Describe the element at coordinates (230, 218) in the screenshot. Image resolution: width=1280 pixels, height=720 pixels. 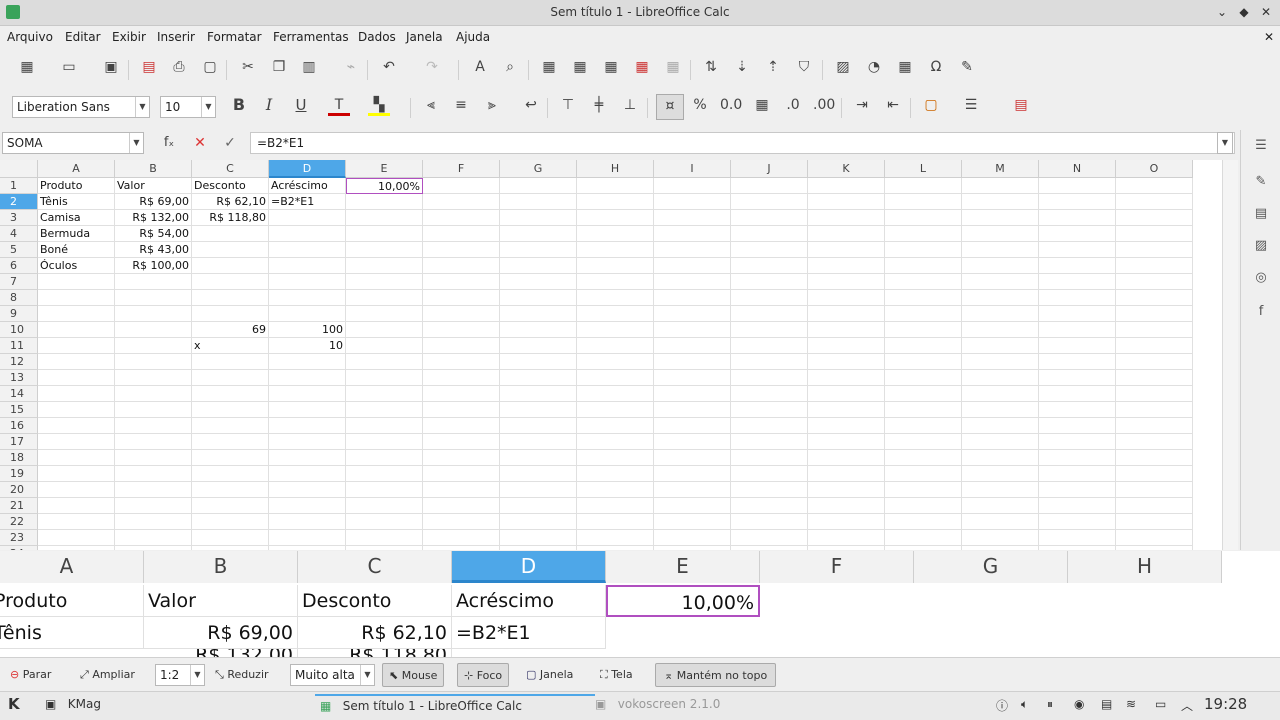
I see `cell-c3: R$ 118,80` at that location.